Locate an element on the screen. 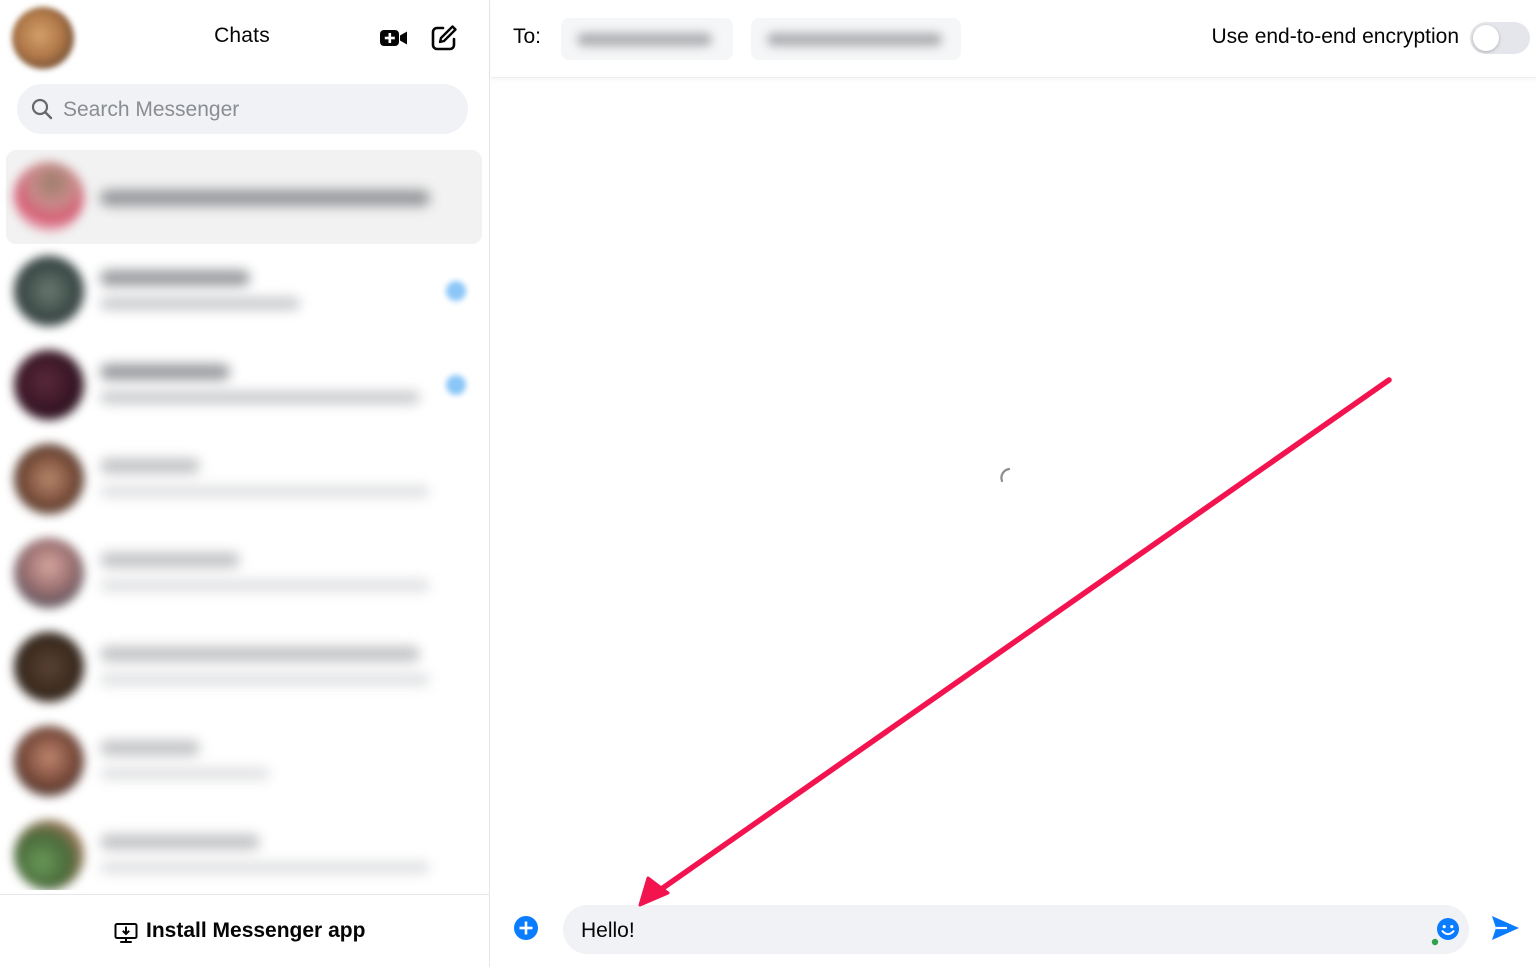 The image size is (1536, 967). sidebar-title: Chats is located at coordinates (242, 35).